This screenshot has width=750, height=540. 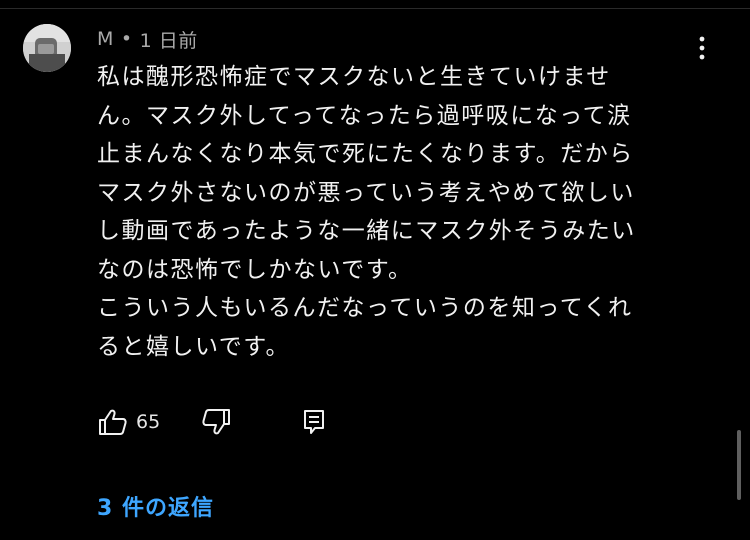 What do you see at coordinates (148, 422) in the screenshot?
I see `like-count: 65` at bounding box center [148, 422].